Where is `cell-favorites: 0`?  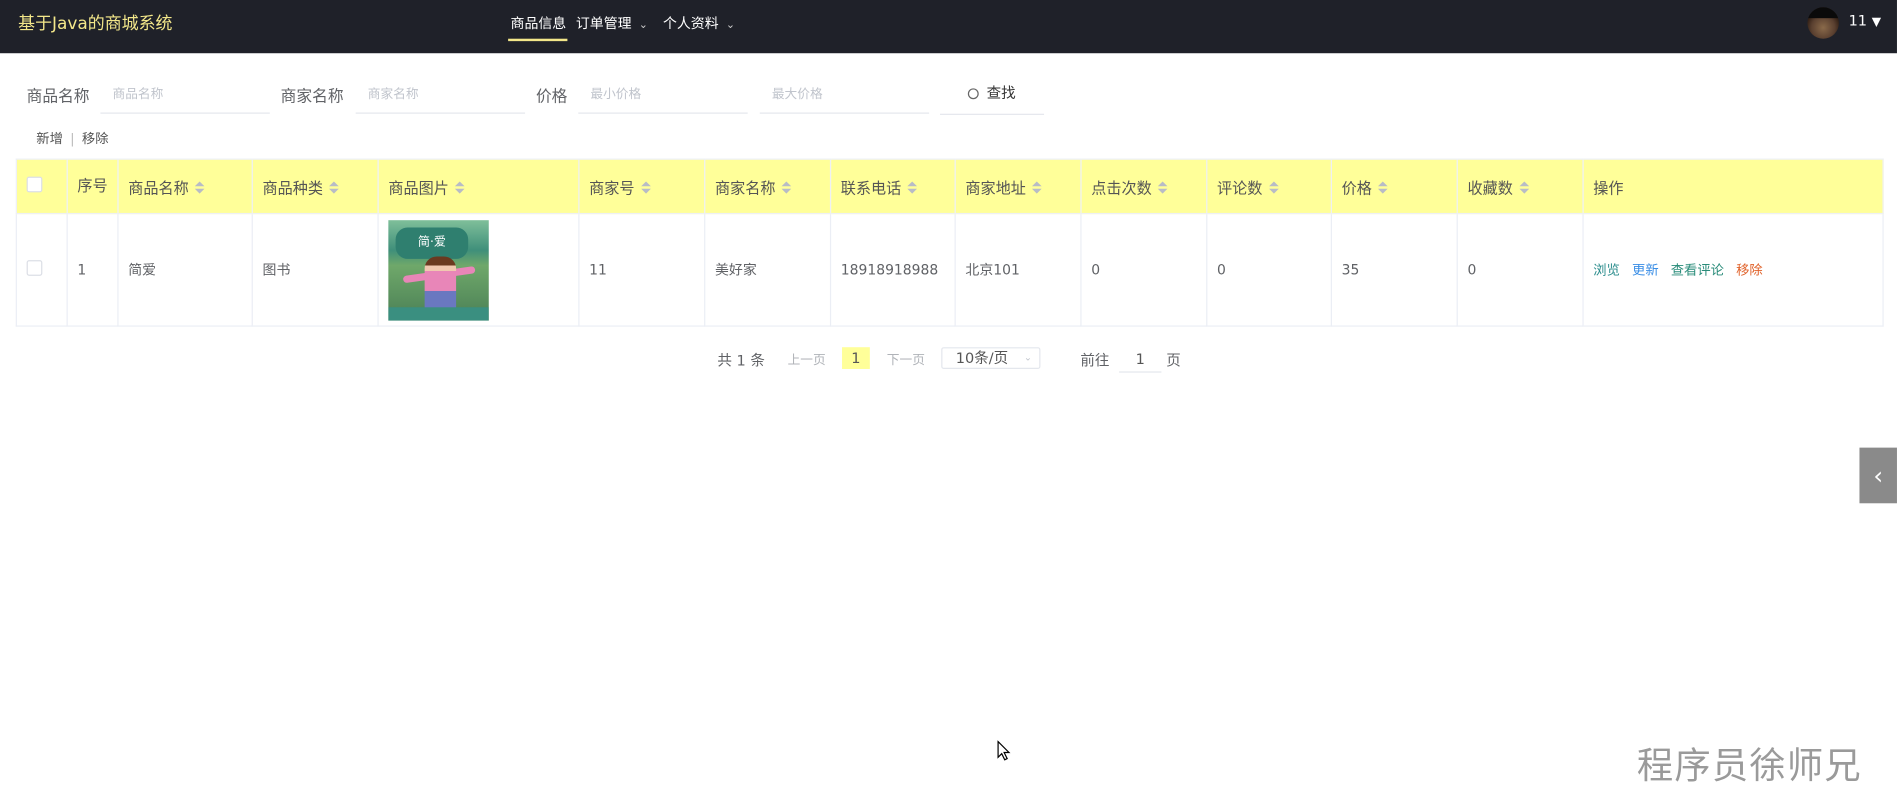
cell-favorites: 0 is located at coordinates (1520, 269).